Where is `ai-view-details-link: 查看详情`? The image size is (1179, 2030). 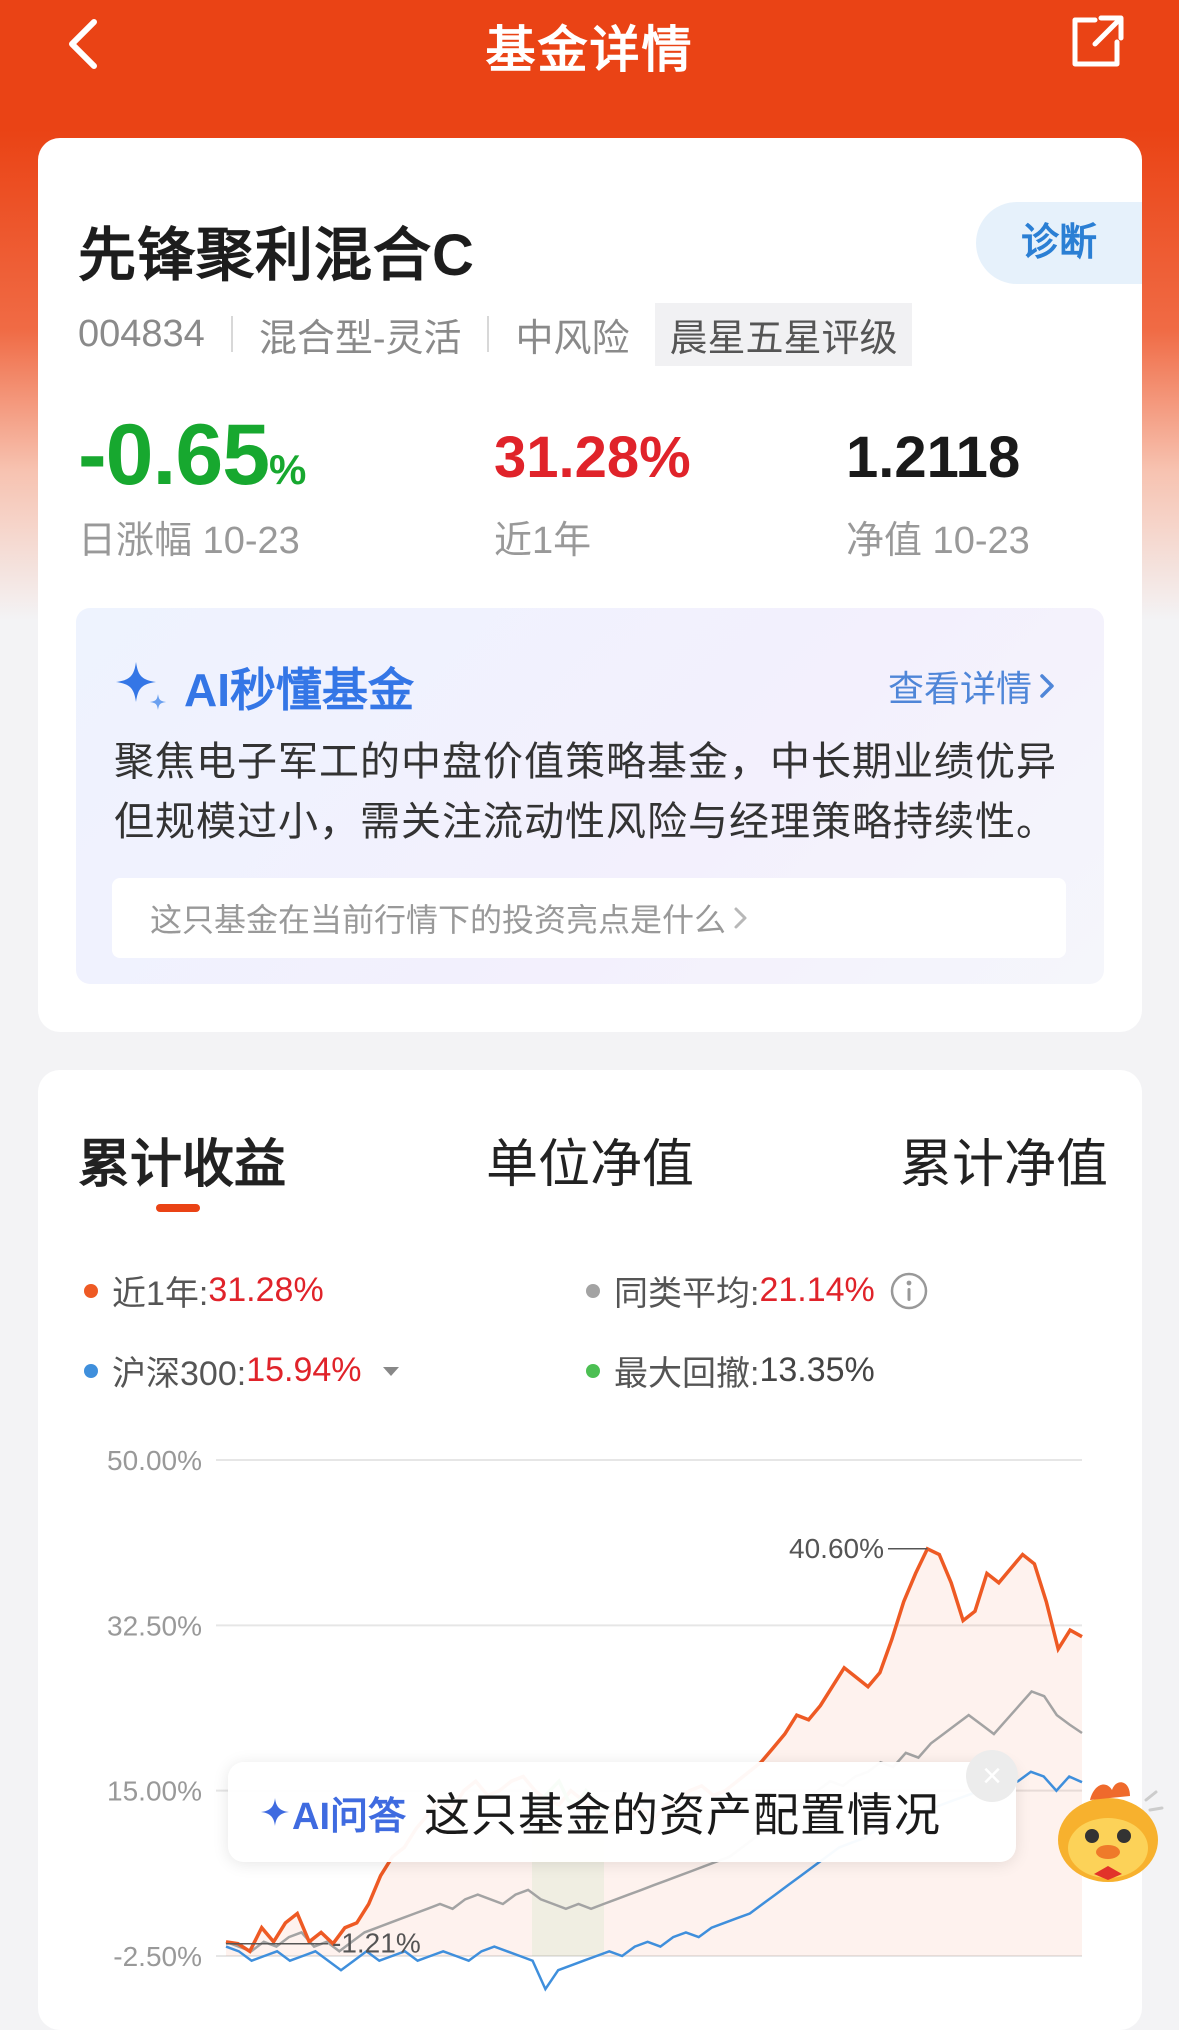
ai-view-details-link: 查看详情 is located at coordinates (975, 686).